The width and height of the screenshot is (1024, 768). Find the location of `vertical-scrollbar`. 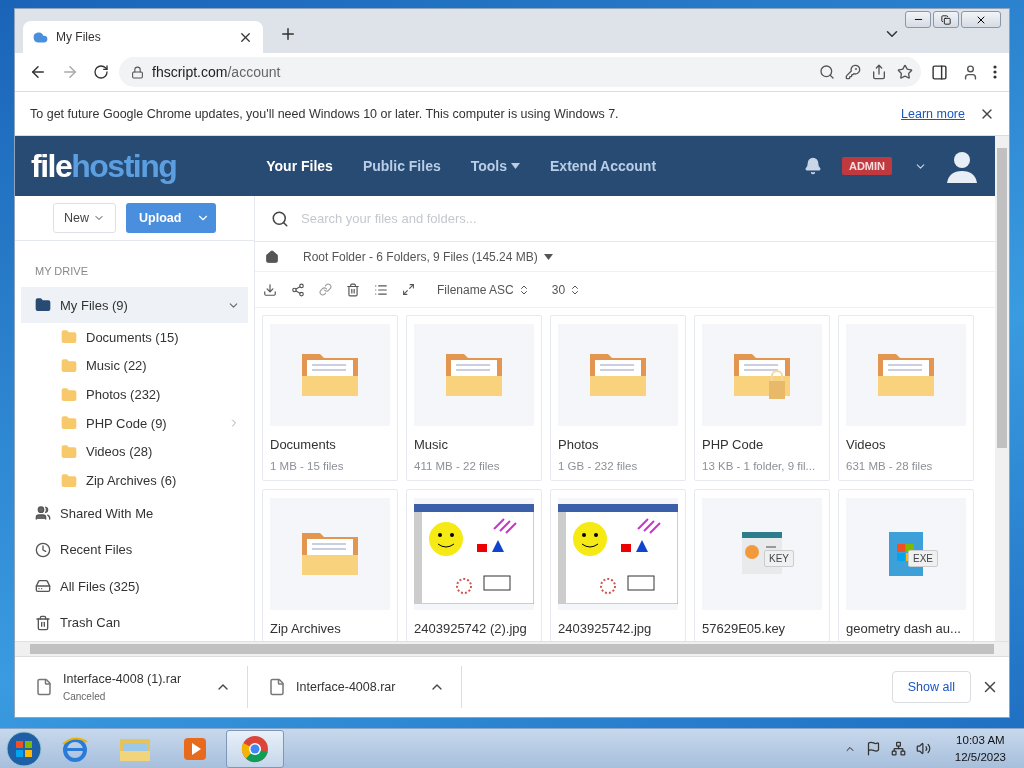

vertical-scrollbar is located at coordinates (1002, 388).